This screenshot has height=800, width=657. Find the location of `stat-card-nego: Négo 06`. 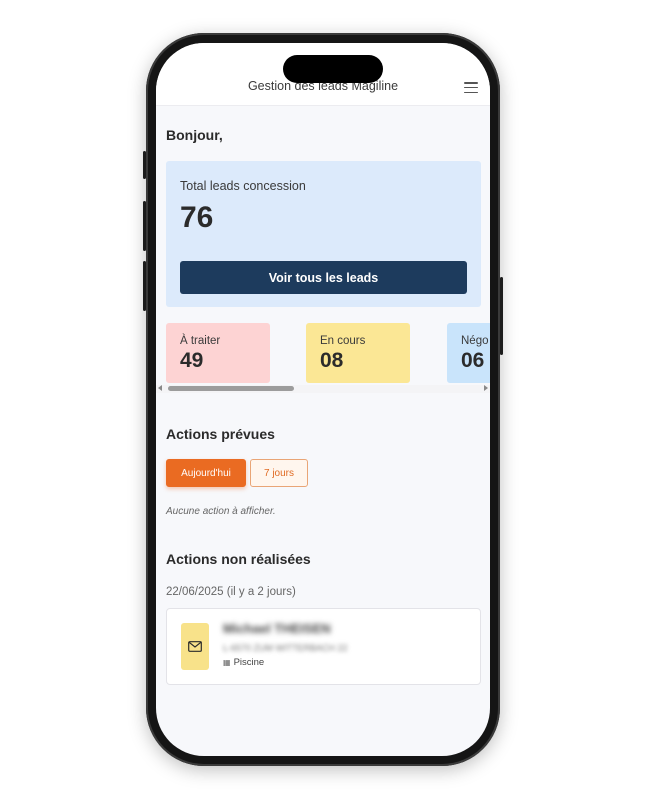

stat-card-nego: Négo 06 is located at coordinates (468, 353).